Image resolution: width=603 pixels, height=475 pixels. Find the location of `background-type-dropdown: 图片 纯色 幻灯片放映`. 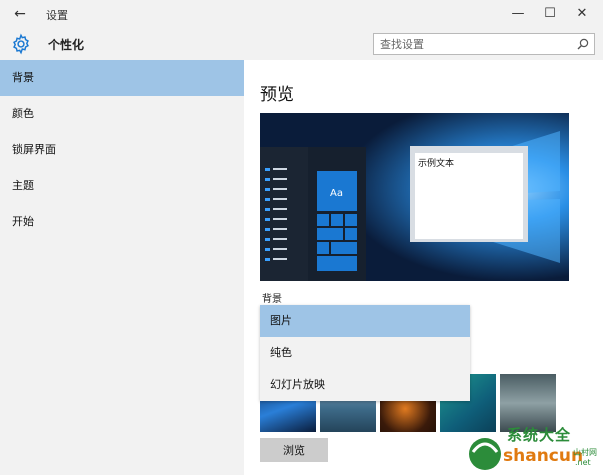

background-type-dropdown: 图片 纯色 幻灯片放映 is located at coordinates (365, 353).